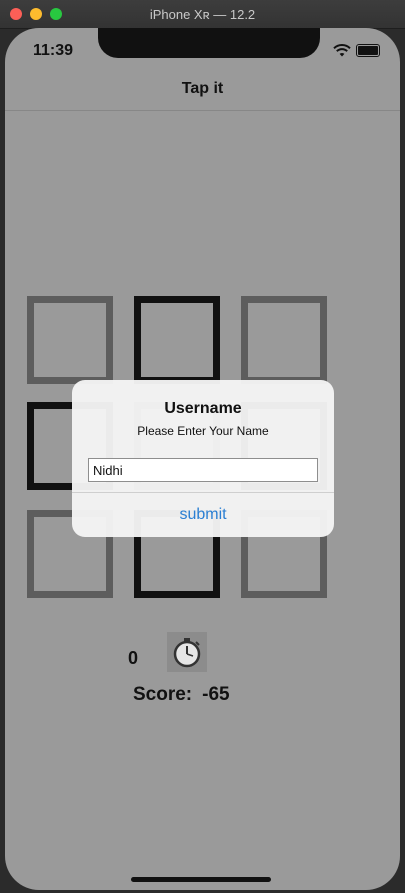 This screenshot has height=893, width=405. What do you see at coordinates (203, 470) in the screenshot?
I see `username-input` at bounding box center [203, 470].